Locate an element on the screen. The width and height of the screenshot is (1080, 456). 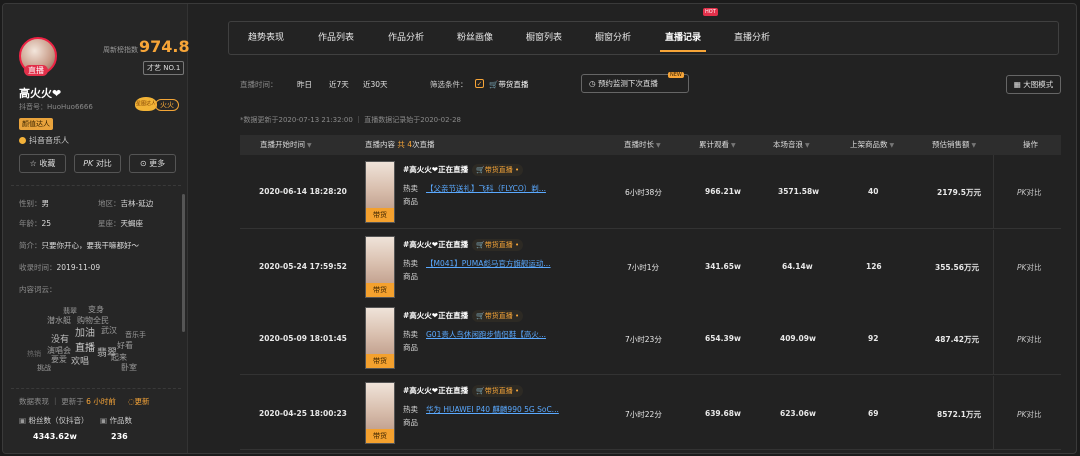
col-op: 操作 is located at coordinates (1030, 144).